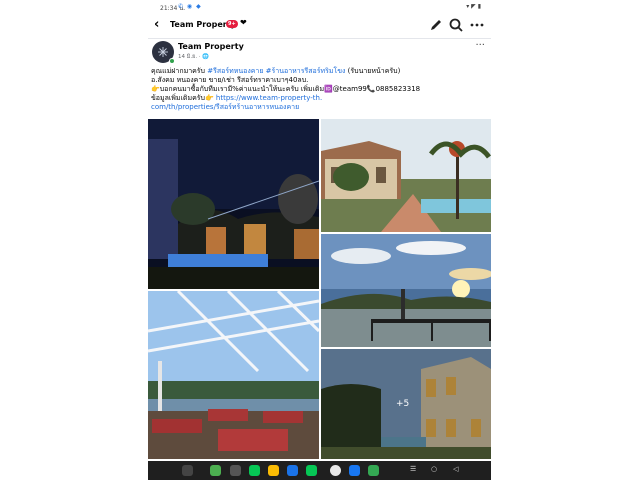 Image resolution: width=640 pixels, height=480 pixels. I want to click on more-icon, so click(477, 25).